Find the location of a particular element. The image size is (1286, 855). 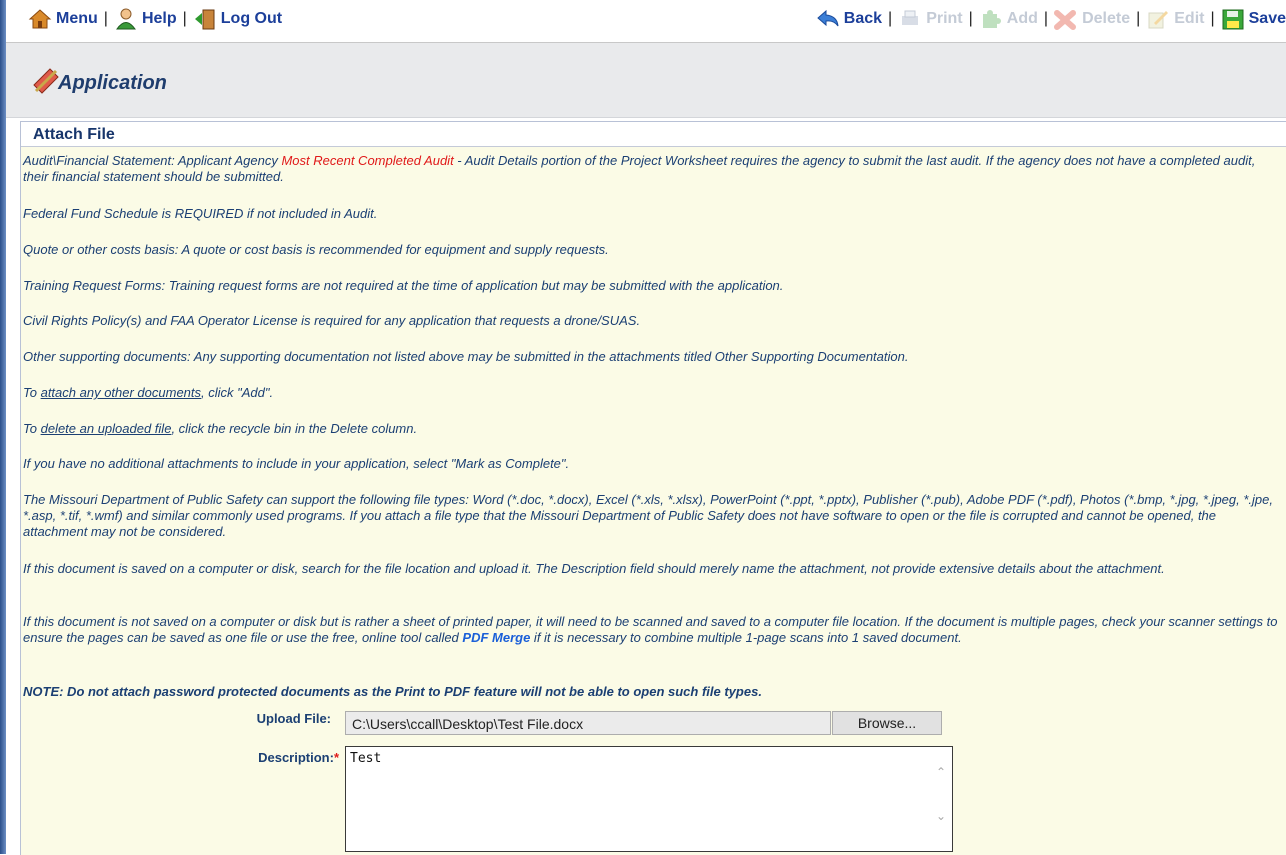

help-button: Help is located at coordinates (145, 19).